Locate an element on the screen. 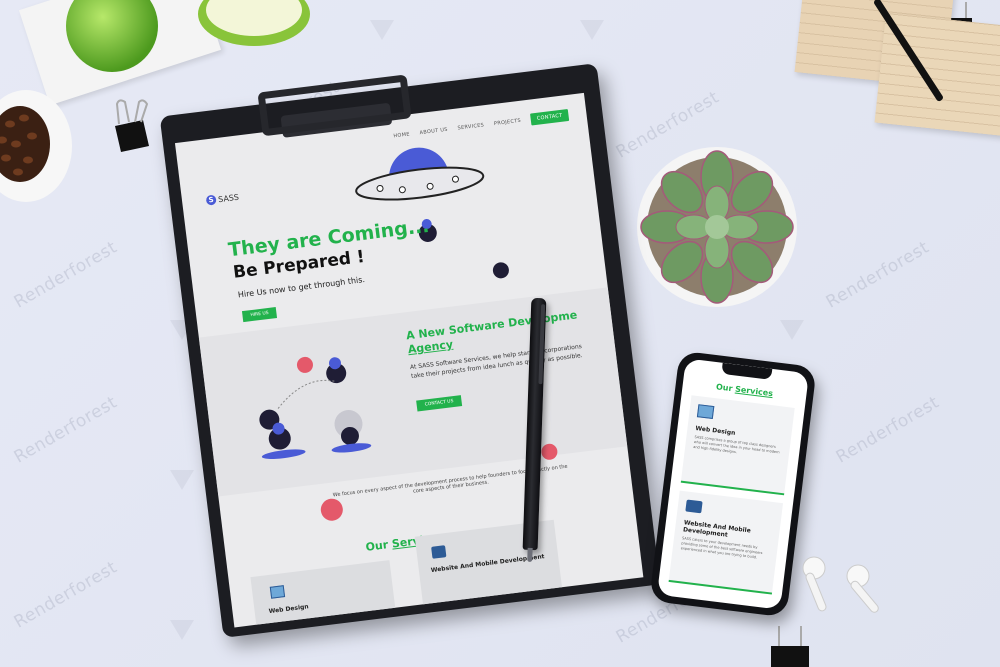  pen-tip is located at coordinates (530, 555).